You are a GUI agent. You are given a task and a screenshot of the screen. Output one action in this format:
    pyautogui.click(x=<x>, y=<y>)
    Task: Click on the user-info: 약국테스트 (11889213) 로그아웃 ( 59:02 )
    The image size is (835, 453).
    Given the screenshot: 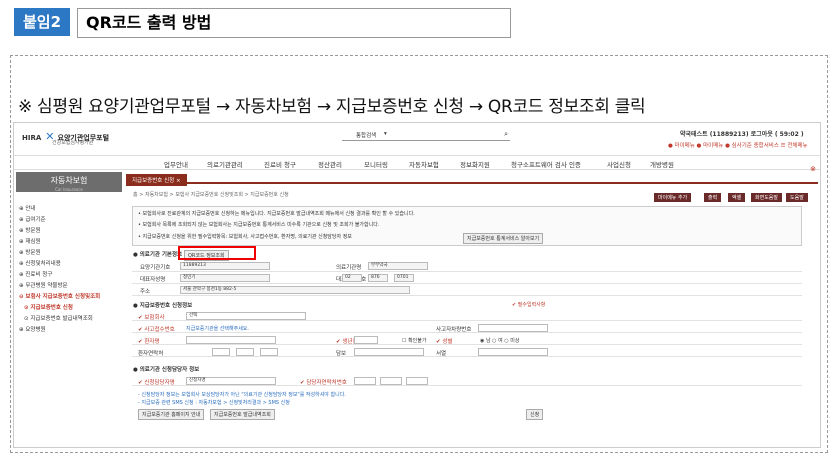 What is the action you would take?
    pyautogui.click(x=742, y=134)
    